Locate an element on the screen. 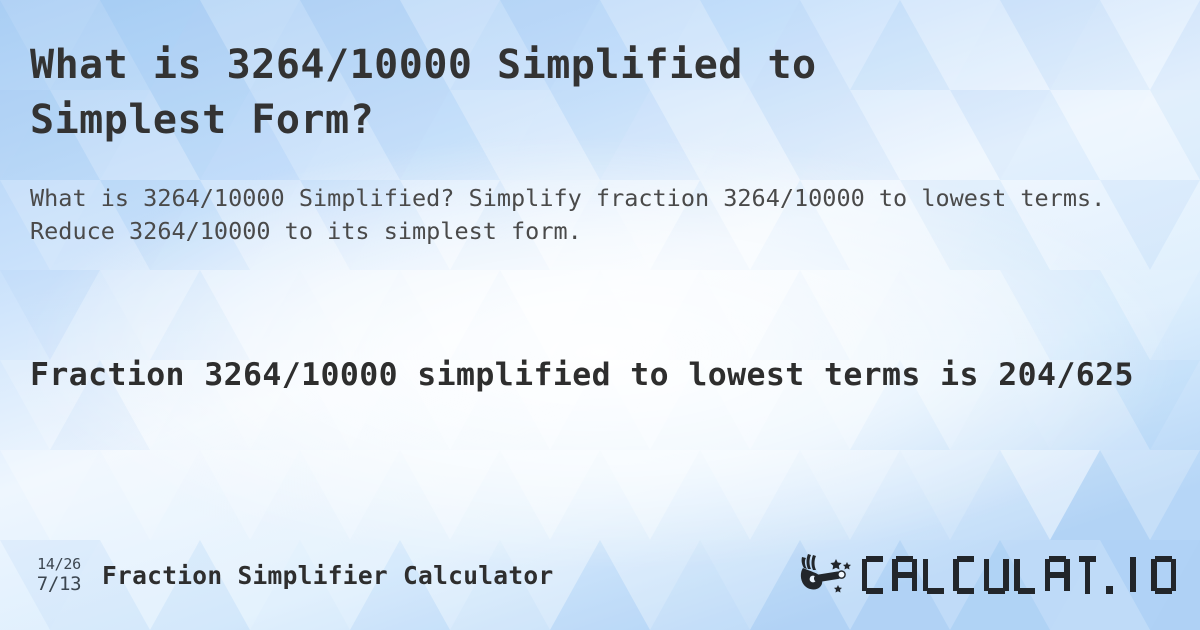 This screenshot has height=630, width=1200. brand-letter-a2 is located at coordinates (1057, 575).